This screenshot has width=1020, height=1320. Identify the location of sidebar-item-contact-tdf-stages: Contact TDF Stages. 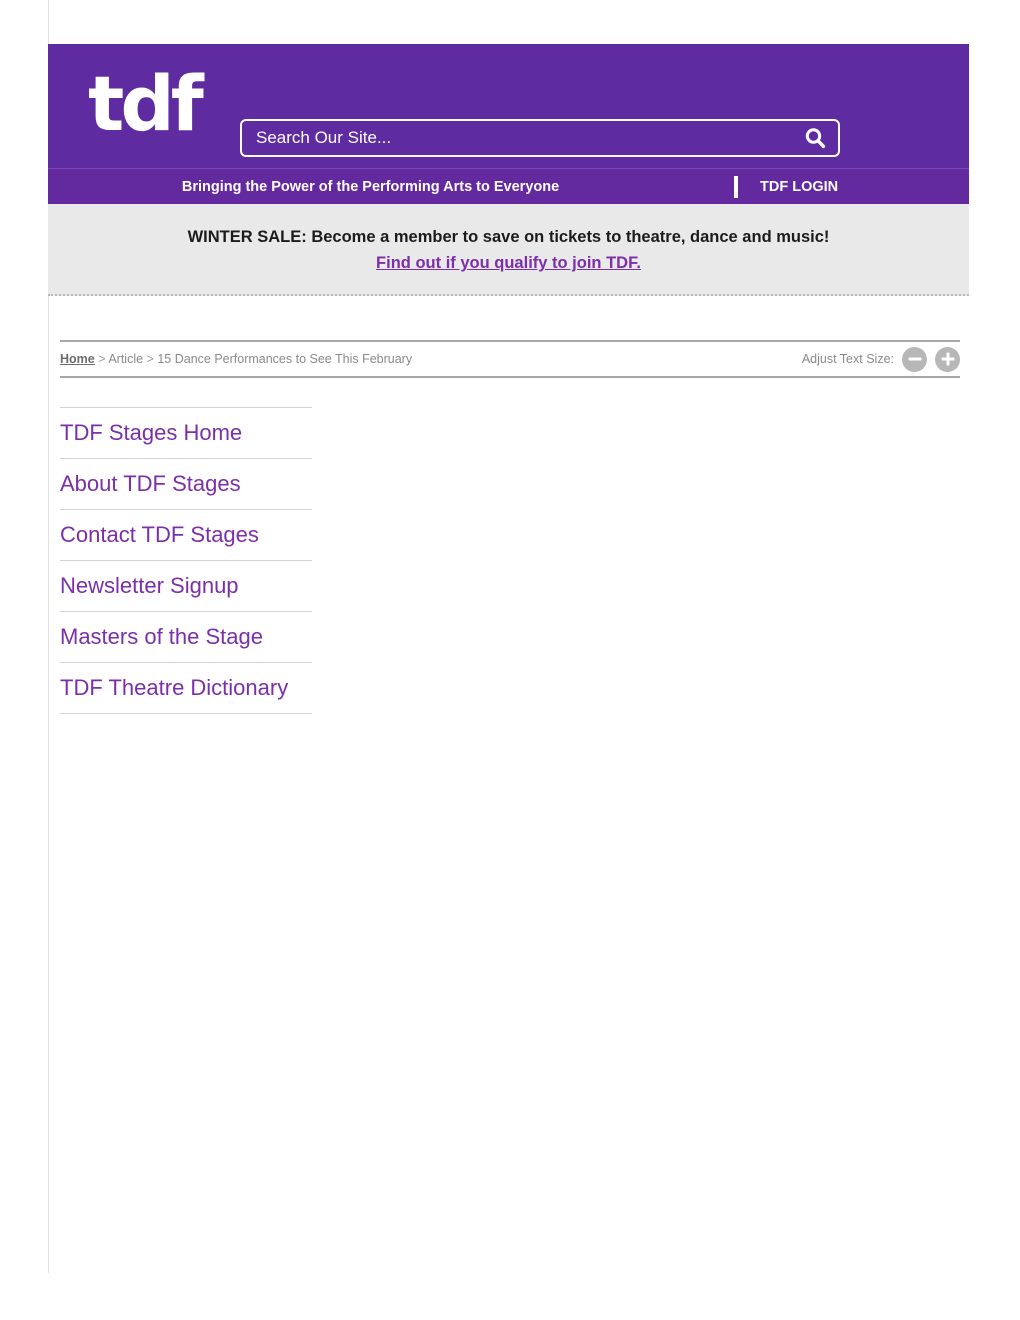
(186, 535).